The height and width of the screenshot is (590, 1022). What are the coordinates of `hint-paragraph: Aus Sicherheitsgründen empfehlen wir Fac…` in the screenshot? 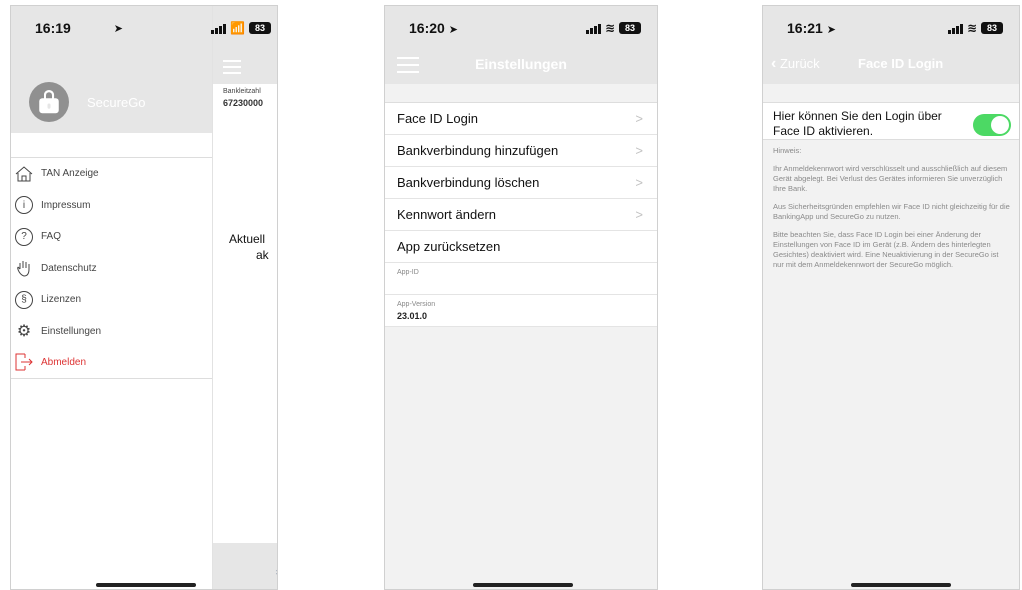 It's located at (891, 211).